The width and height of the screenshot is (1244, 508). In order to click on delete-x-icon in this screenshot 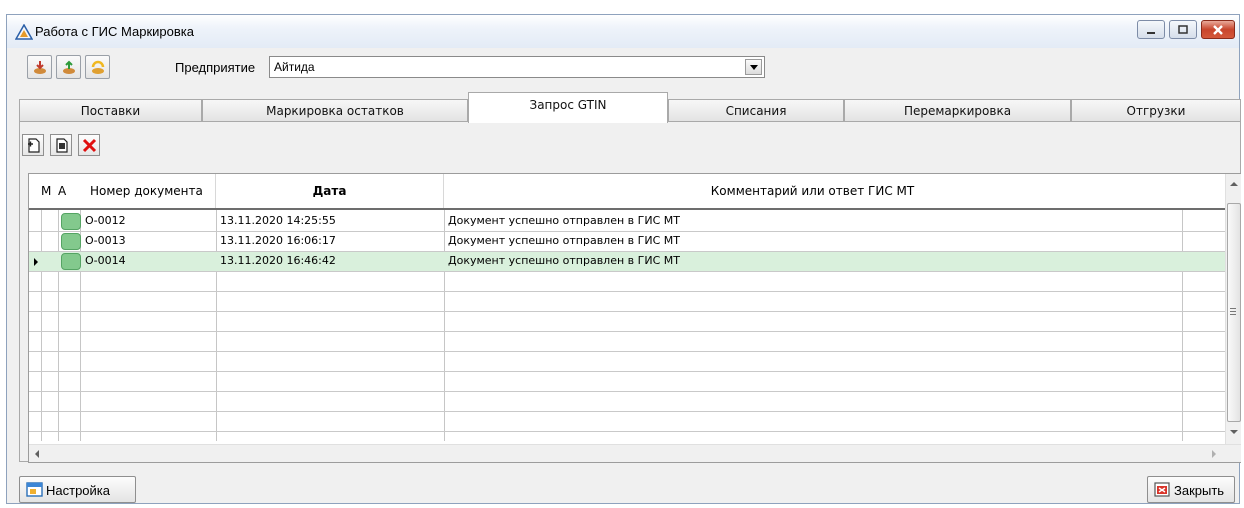, I will do `click(89, 145)`.